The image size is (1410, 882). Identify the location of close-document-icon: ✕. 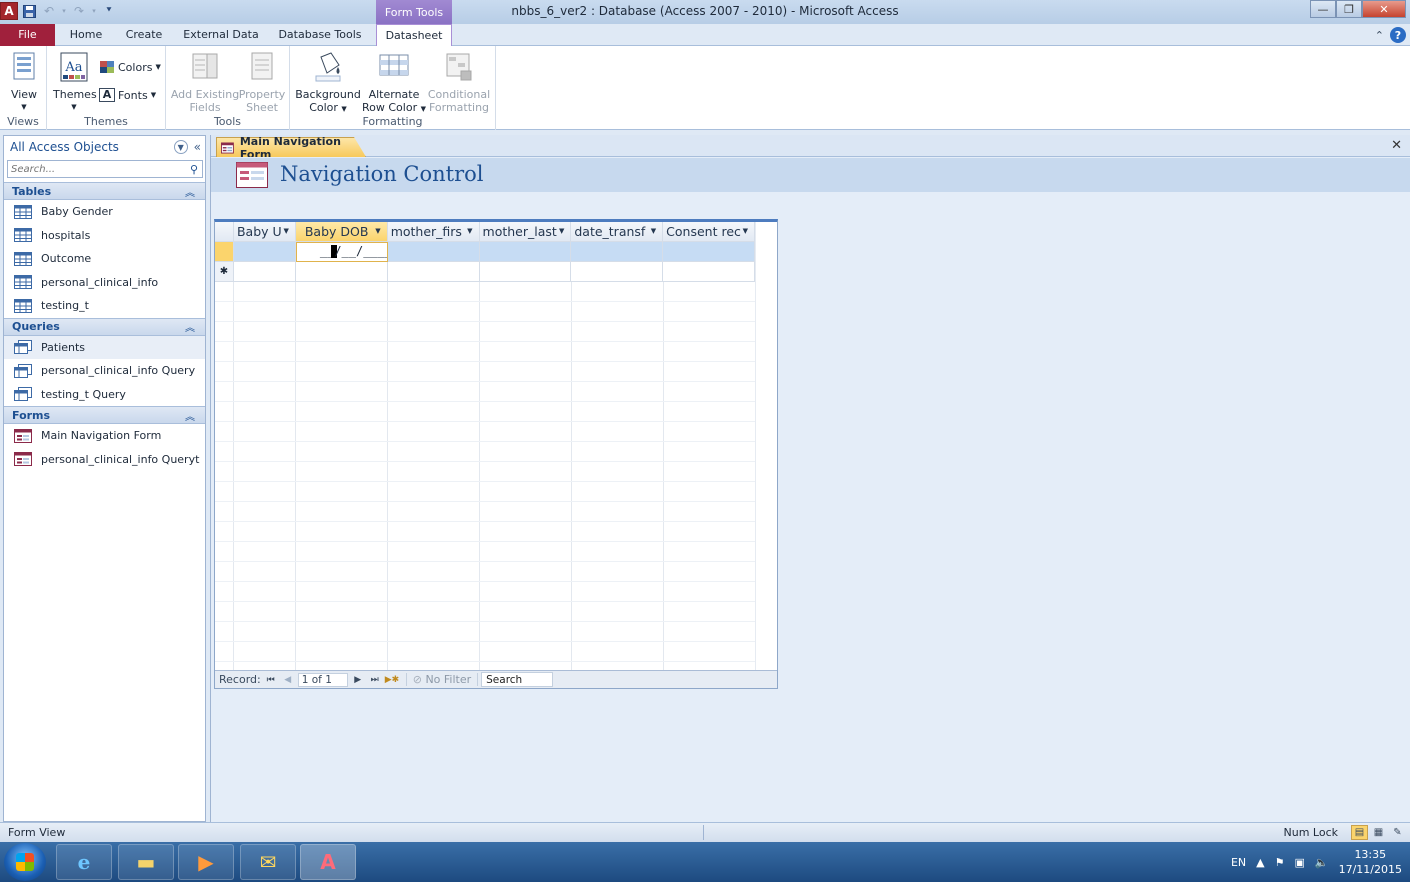
(1396, 145).